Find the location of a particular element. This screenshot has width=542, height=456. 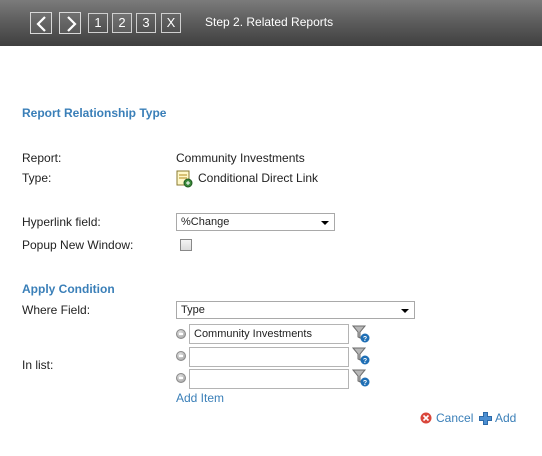

hyperlink-field-label: Hyperlink field: is located at coordinates (61, 222).